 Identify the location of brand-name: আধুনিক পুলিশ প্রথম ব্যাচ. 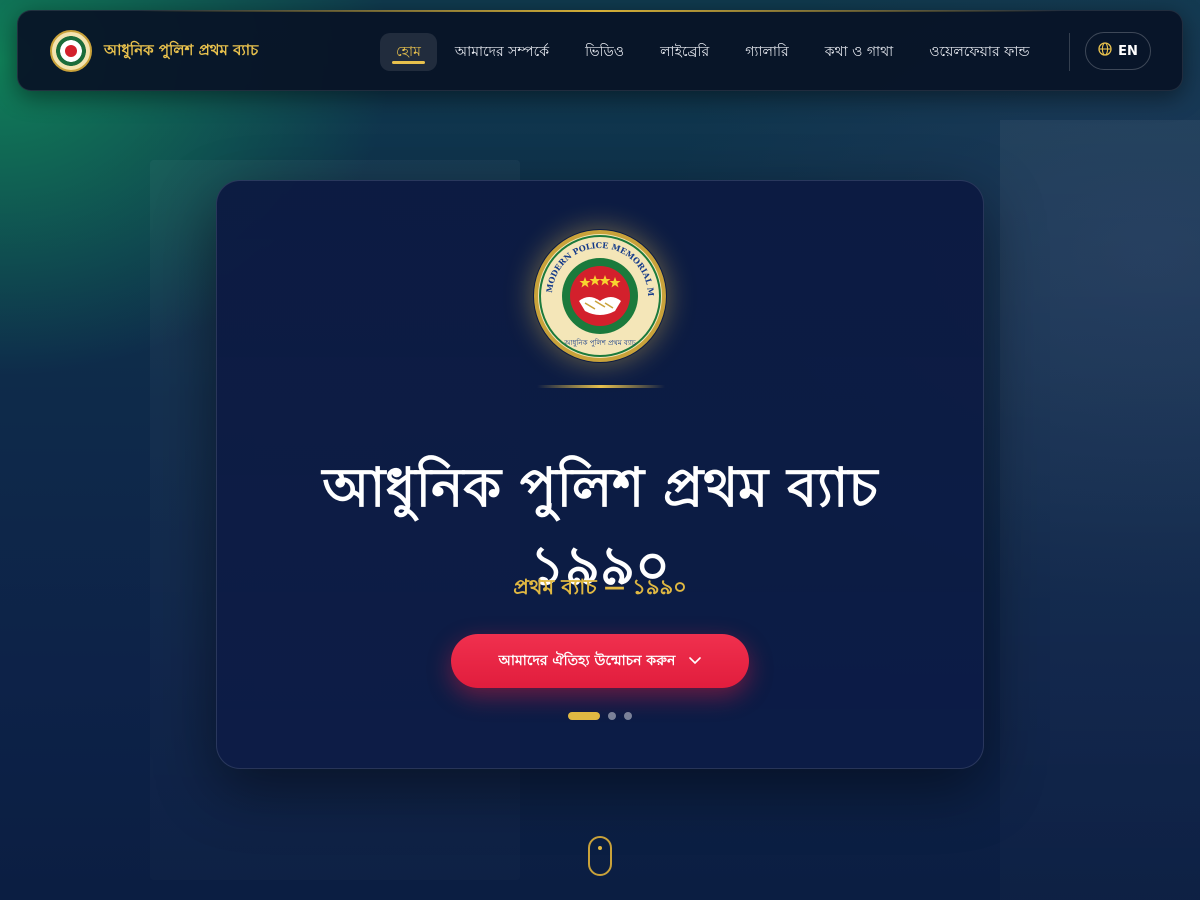
(181, 49).